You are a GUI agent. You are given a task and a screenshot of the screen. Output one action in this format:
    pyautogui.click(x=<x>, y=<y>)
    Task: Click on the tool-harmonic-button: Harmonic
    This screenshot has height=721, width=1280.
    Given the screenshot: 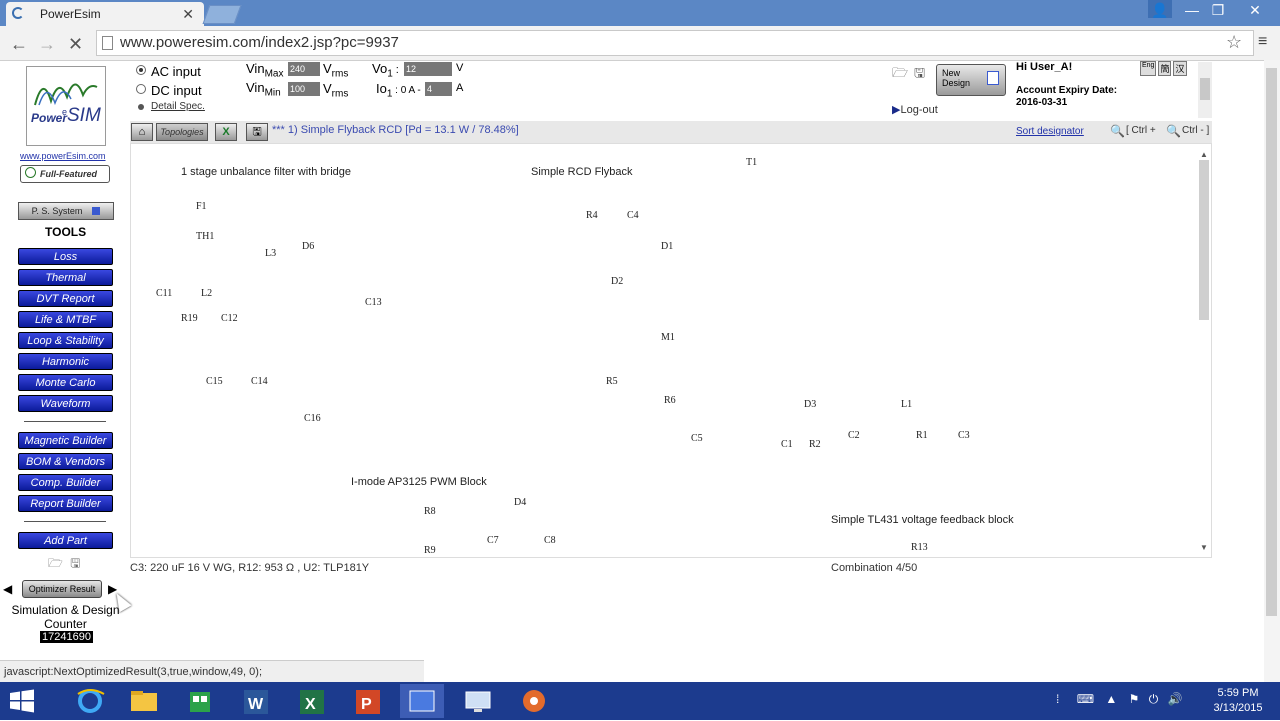 What is the action you would take?
    pyautogui.click(x=65, y=361)
    